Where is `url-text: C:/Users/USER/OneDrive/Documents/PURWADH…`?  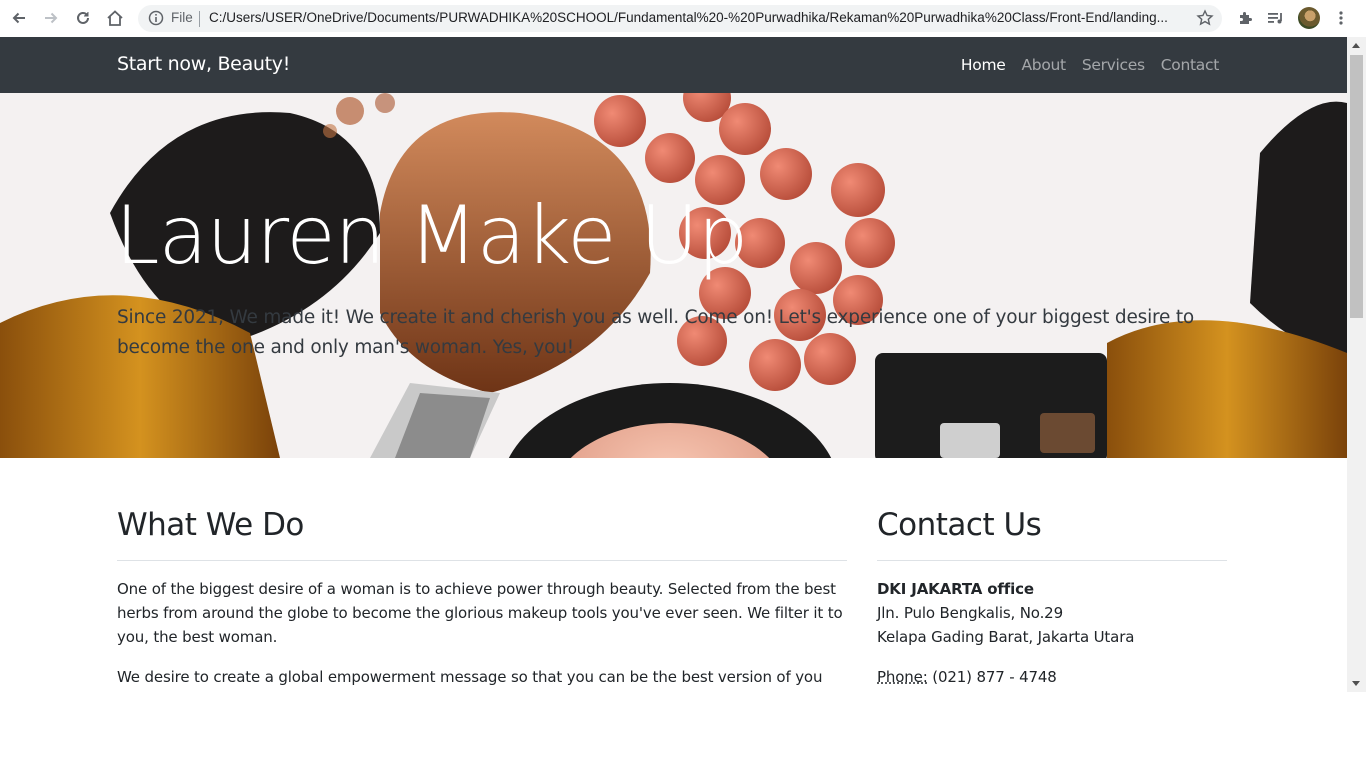
url-text: C:/Users/USER/OneDrive/Documents/PURWADH… is located at coordinates (694, 17).